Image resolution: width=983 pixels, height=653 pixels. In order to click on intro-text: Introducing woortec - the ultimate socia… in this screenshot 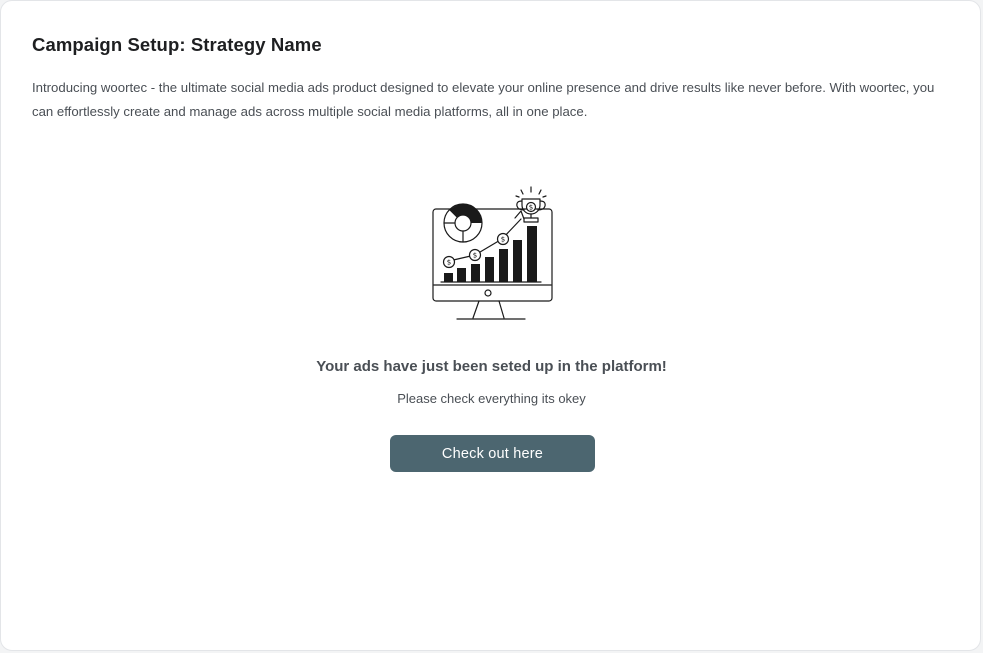, I will do `click(483, 99)`.